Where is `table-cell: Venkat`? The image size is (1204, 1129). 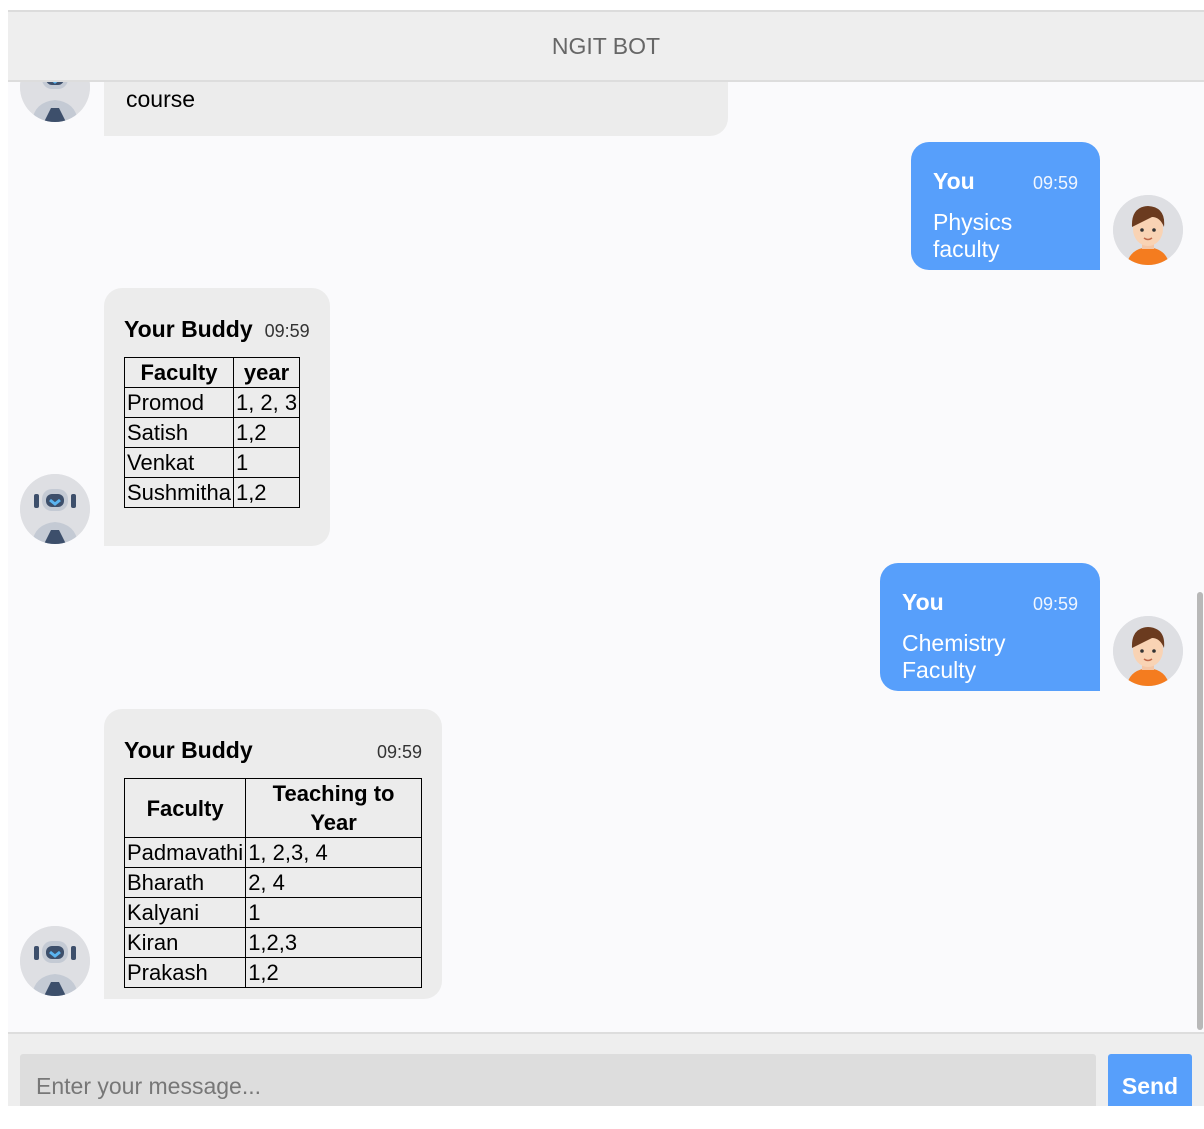
table-cell: Venkat is located at coordinates (179, 462).